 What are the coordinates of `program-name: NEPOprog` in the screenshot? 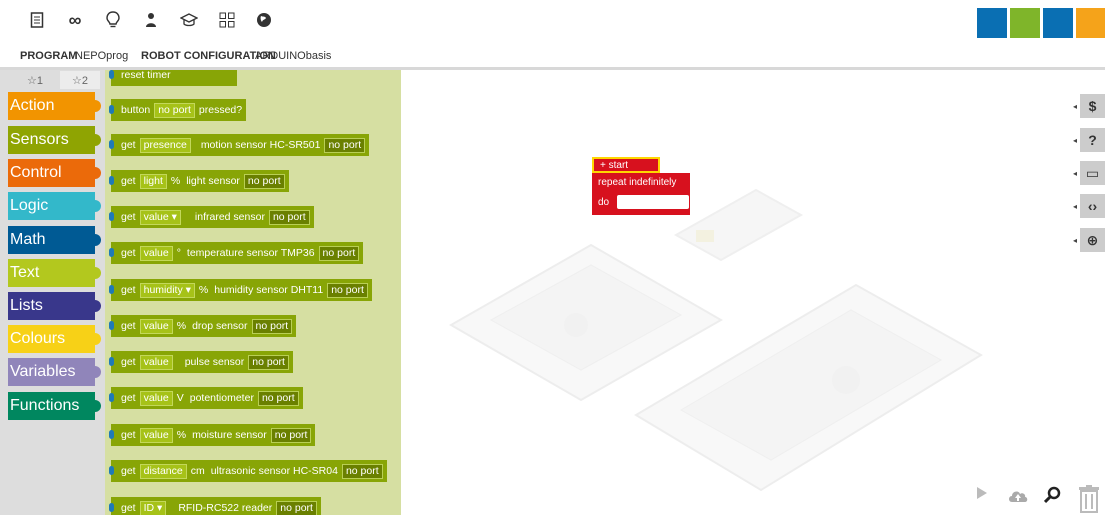 It's located at (101, 56).